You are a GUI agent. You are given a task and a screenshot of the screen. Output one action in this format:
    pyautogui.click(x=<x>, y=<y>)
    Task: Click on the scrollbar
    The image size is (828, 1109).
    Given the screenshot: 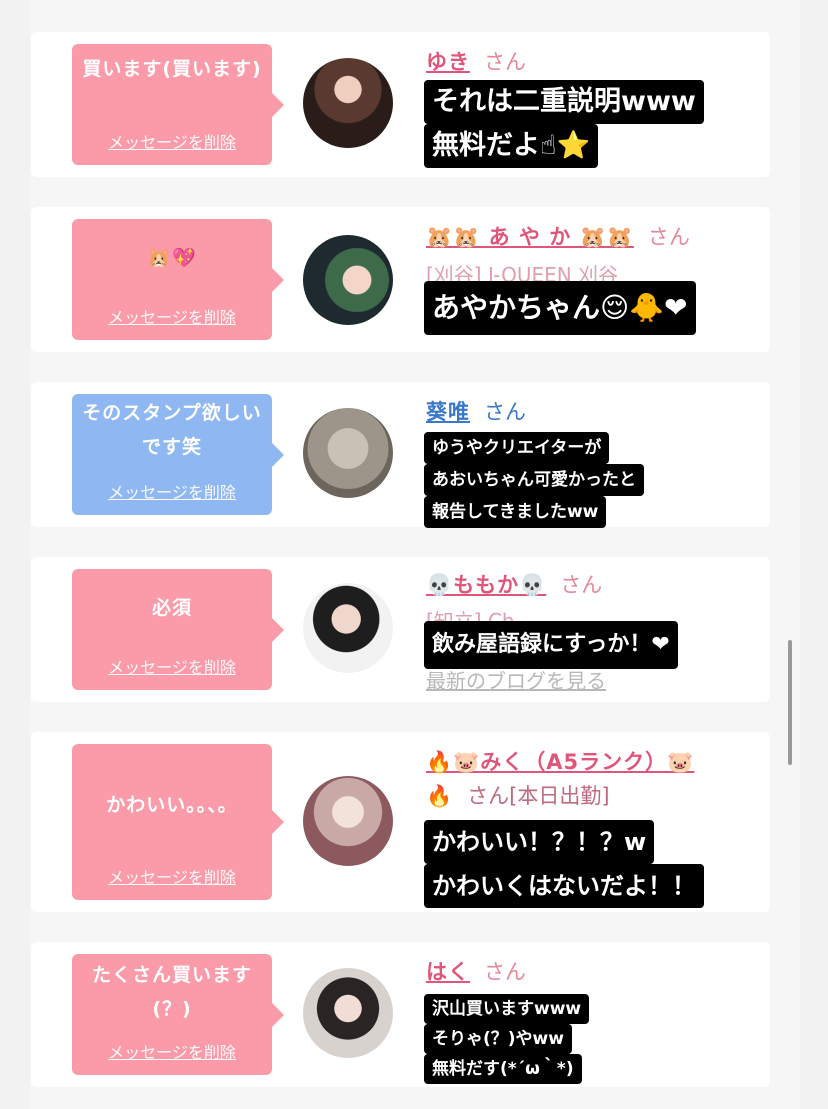 What is the action you would take?
    pyautogui.click(x=790, y=702)
    